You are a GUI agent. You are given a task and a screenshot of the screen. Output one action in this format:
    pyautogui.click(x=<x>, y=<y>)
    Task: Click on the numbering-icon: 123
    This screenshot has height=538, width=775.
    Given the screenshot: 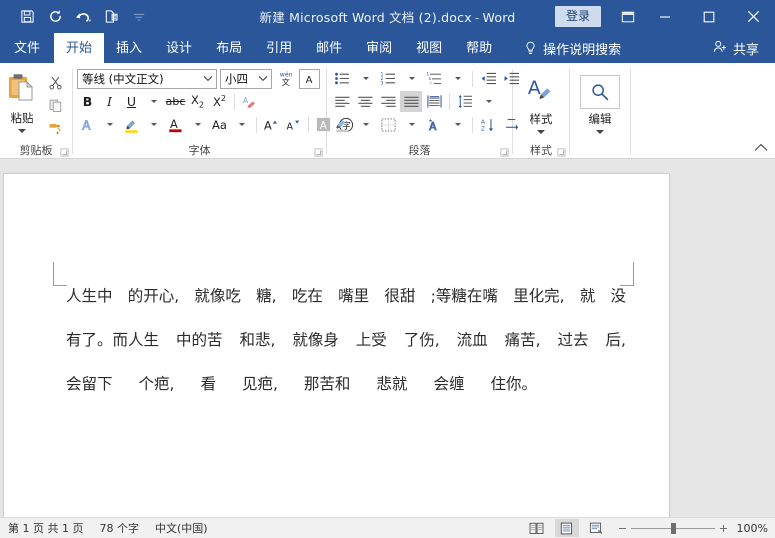 What is the action you would take?
    pyautogui.click(x=388, y=78)
    